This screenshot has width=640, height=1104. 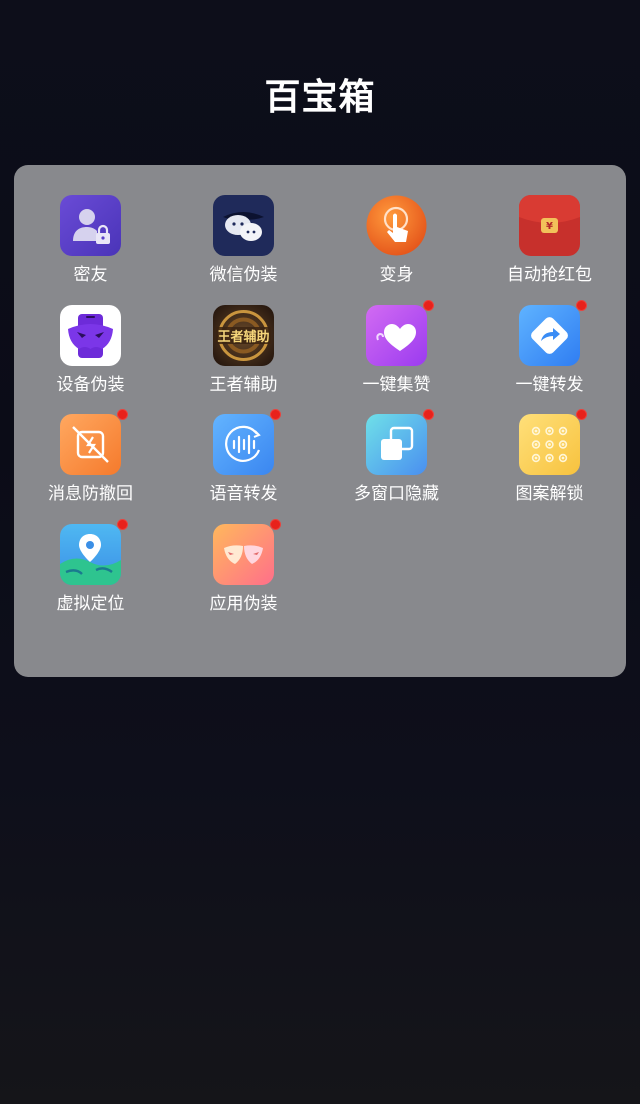 What do you see at coordinates (90, 384) in the screenshot?
I see `app-label: 设备伪装` at bounding box center [90, 384].